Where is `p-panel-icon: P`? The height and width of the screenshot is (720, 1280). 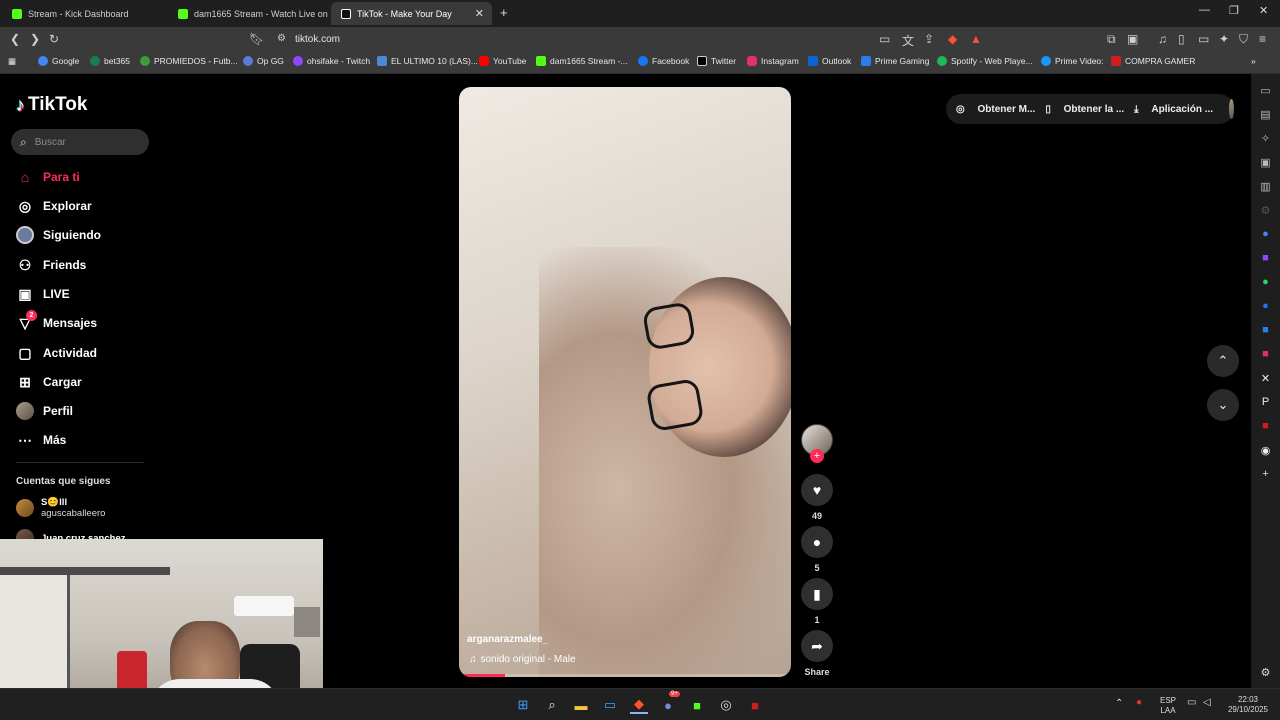 p-panel-icon: P is located at coordinates (1265, 402).